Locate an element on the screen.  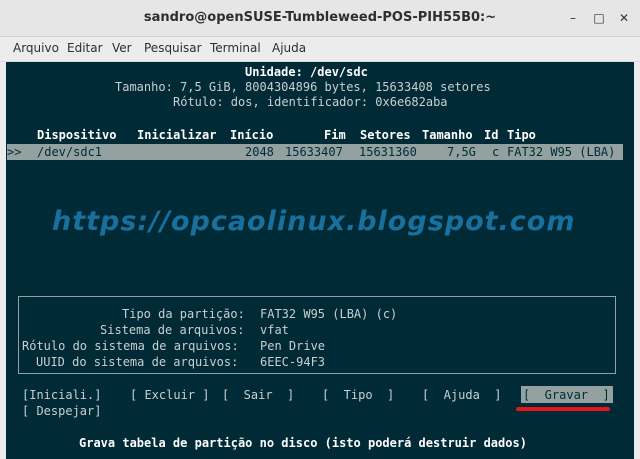
unit-heading: Unidade: /dev/sdc is located at coordinates (306, 72).